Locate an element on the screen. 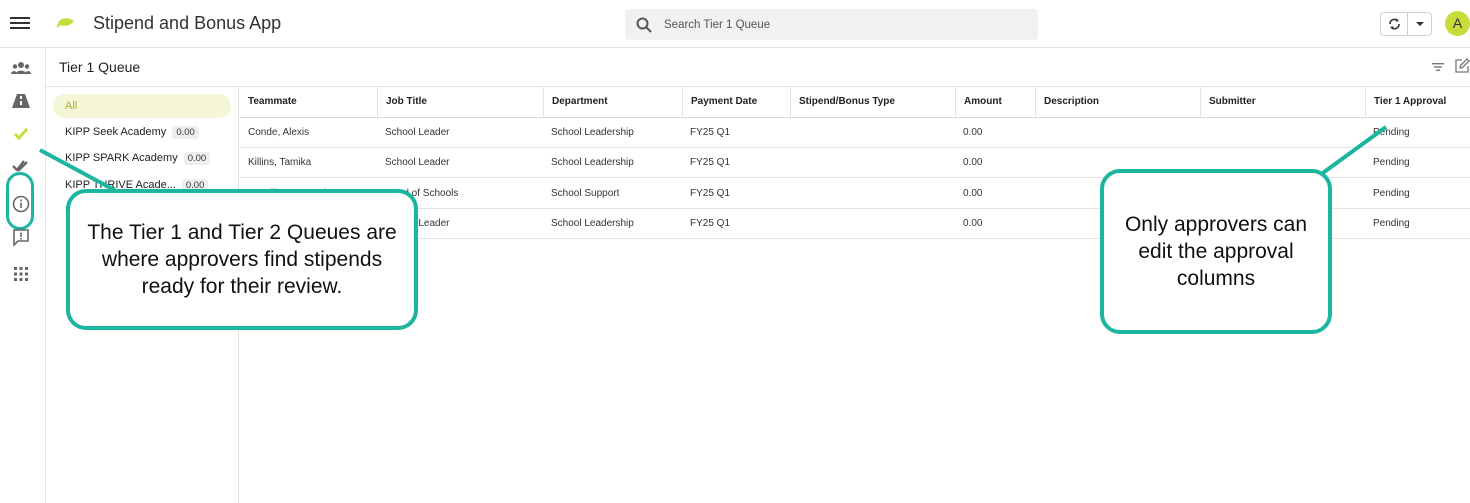  filter-item: KIPP Seek Academy 0.00 is located at coordinates (132, 132).